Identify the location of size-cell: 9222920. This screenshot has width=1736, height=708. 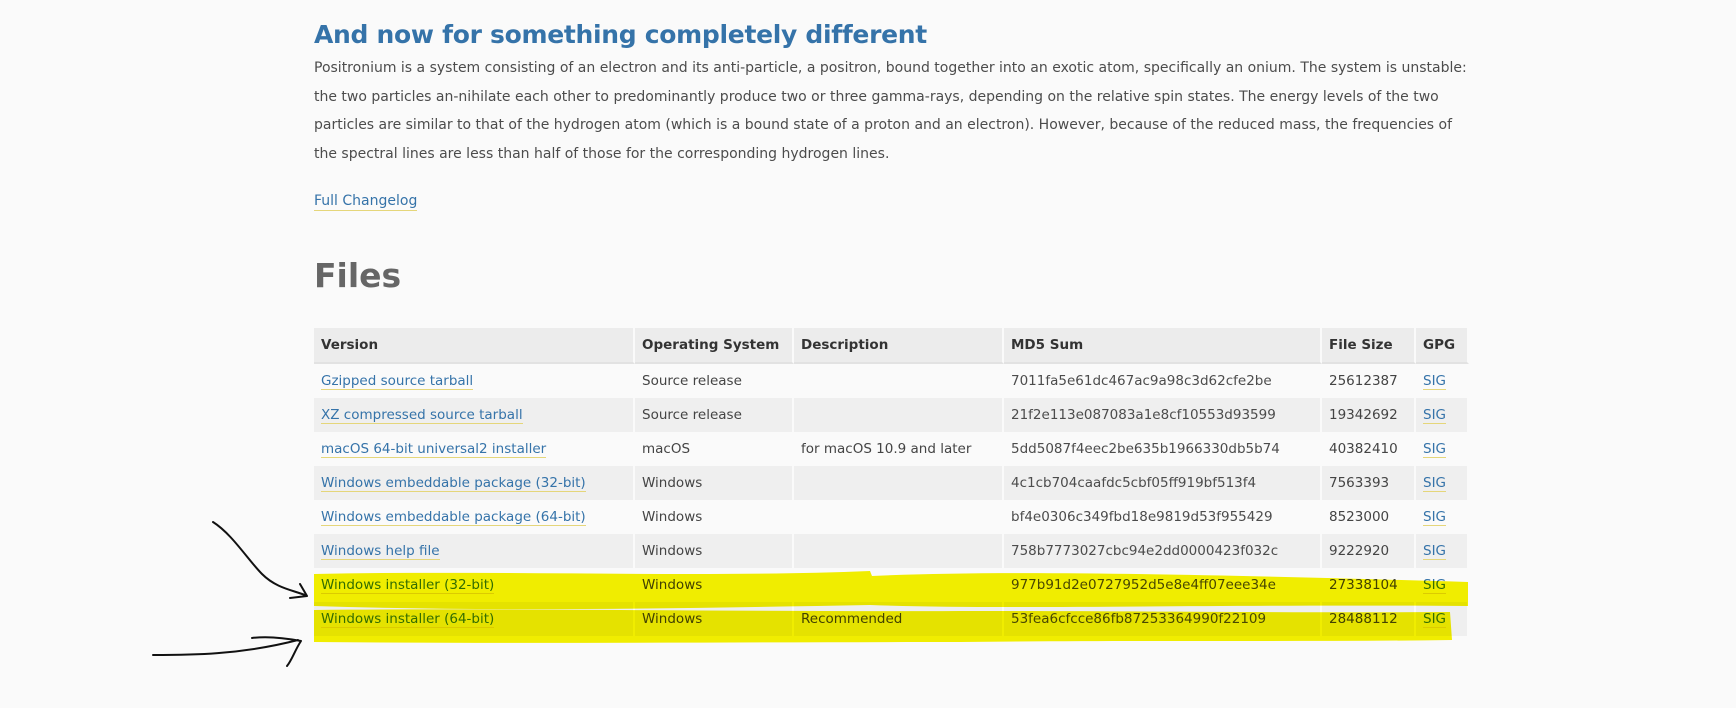
(1369, 551).